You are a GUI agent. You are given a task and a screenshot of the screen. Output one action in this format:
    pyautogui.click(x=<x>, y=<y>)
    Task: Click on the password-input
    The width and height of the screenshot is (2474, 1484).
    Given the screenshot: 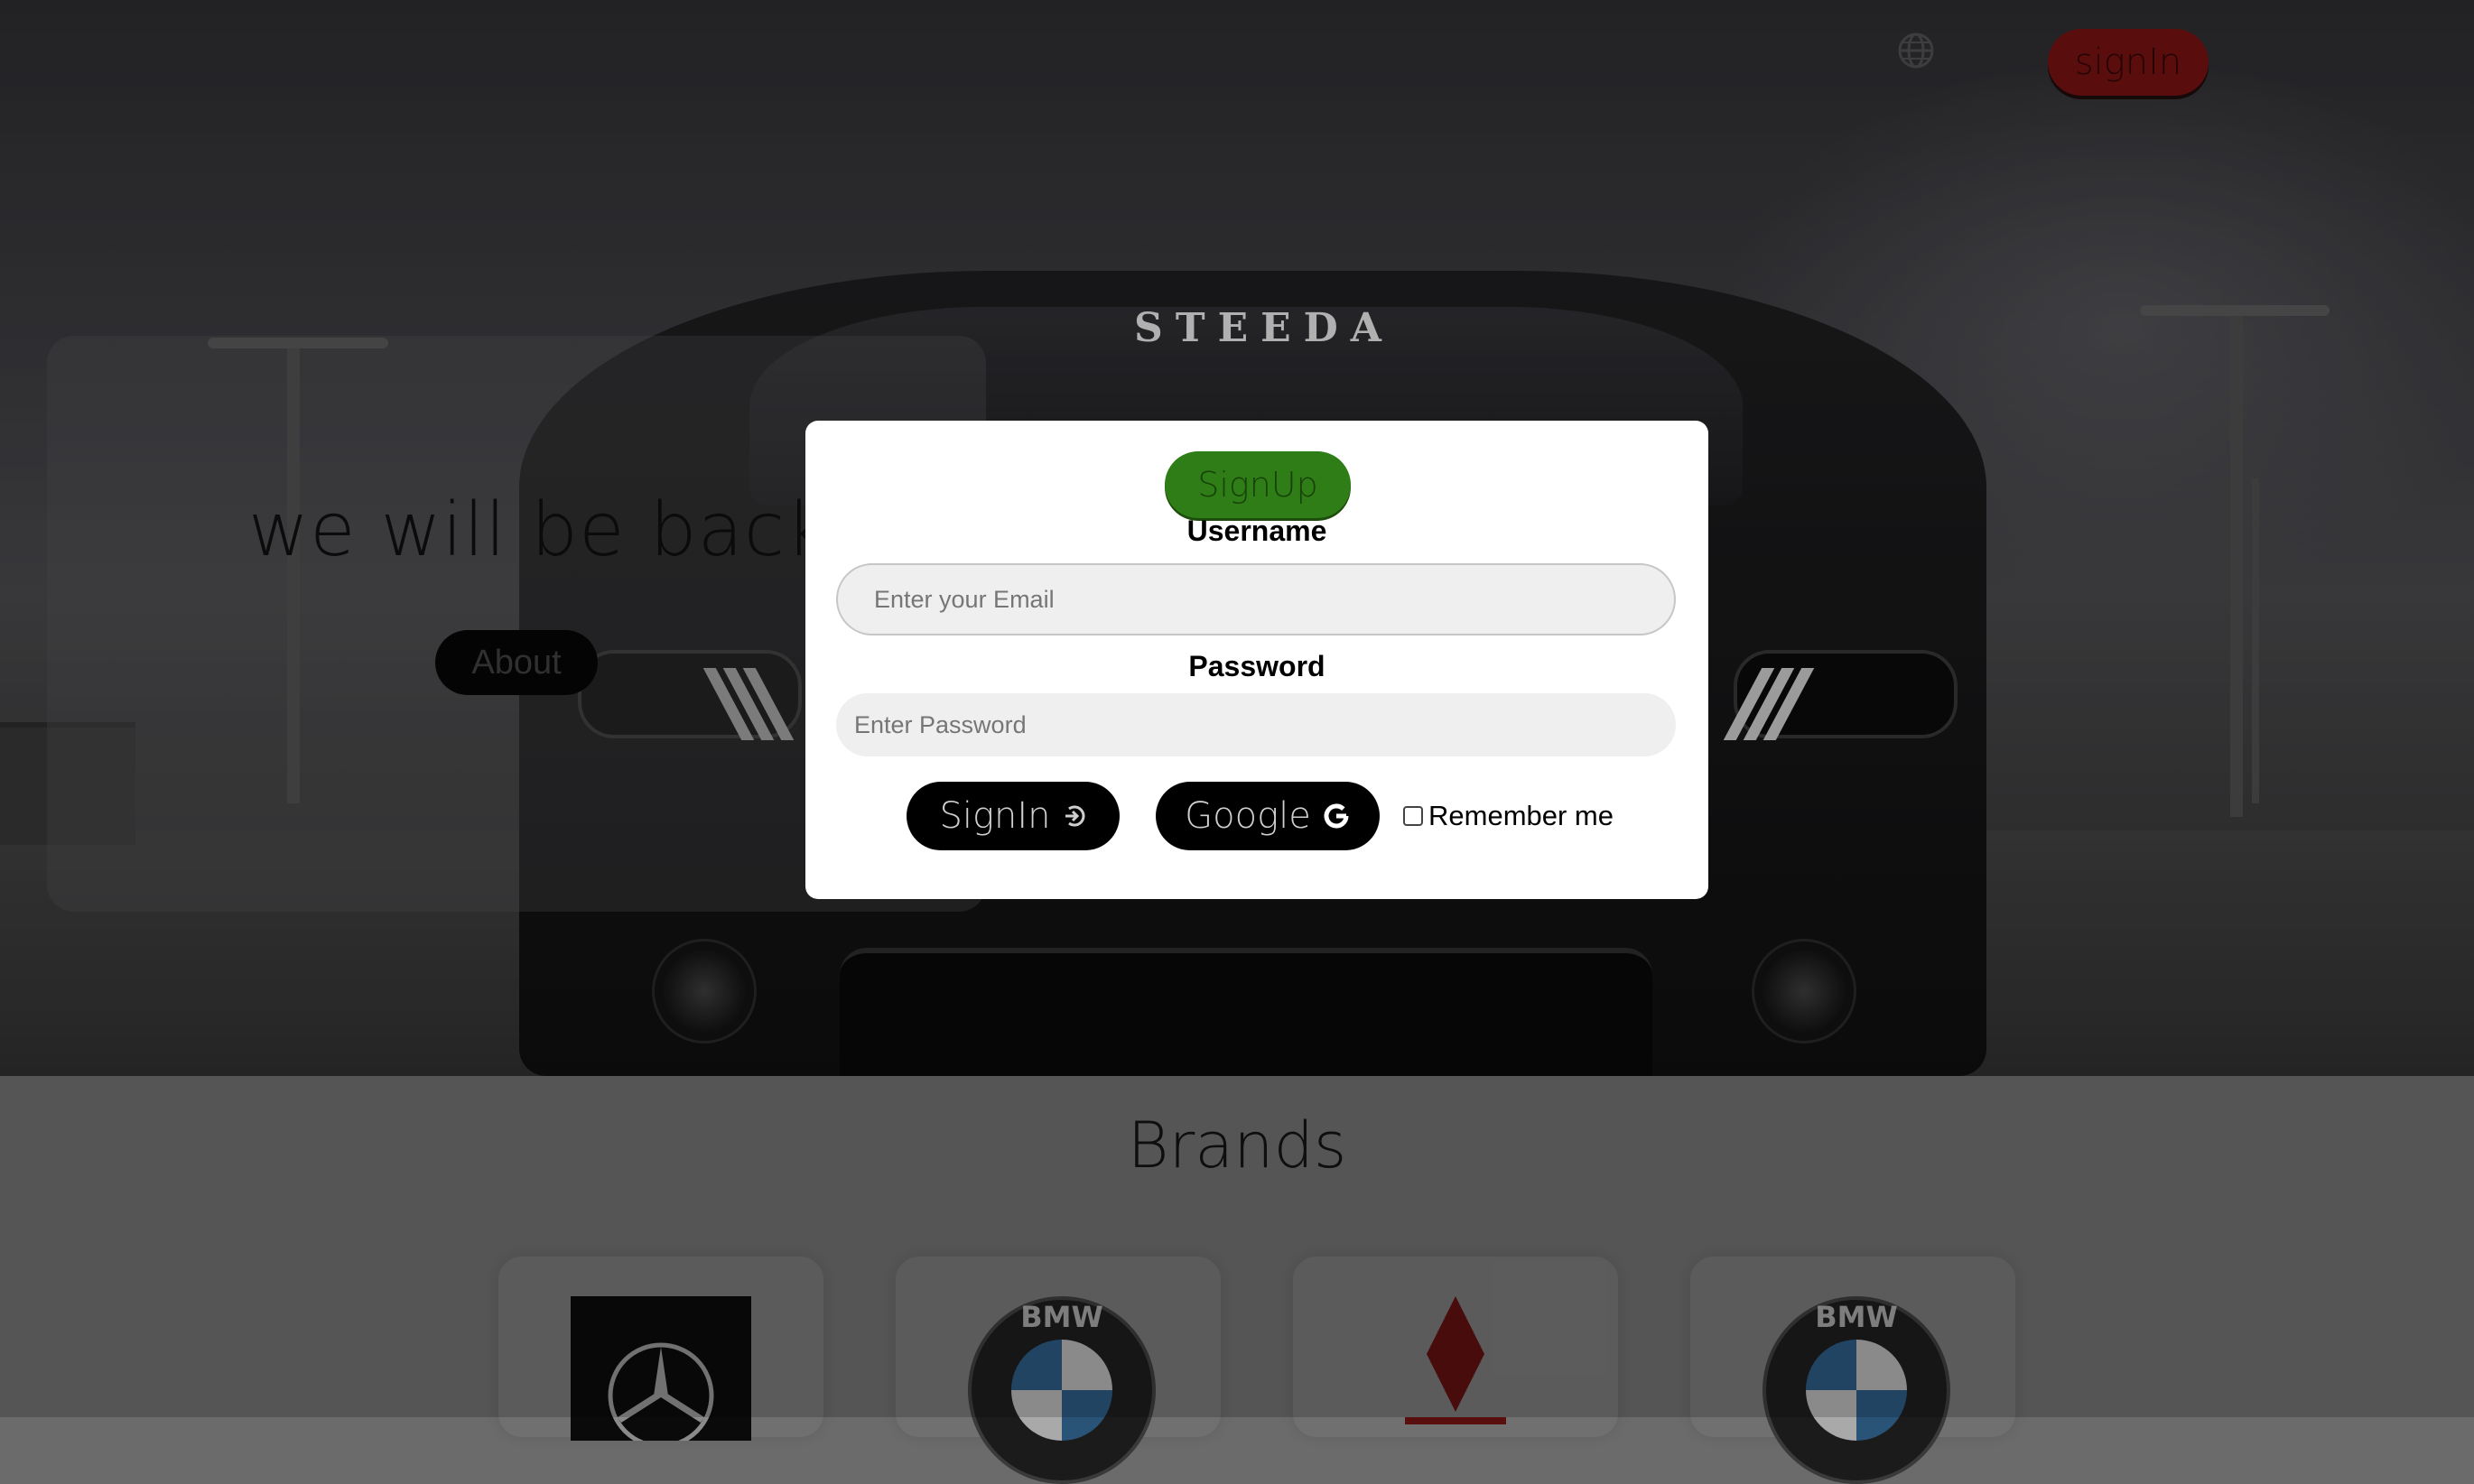 What is the action you would take?
    pyautogui.click(x=1256, y=724)
    